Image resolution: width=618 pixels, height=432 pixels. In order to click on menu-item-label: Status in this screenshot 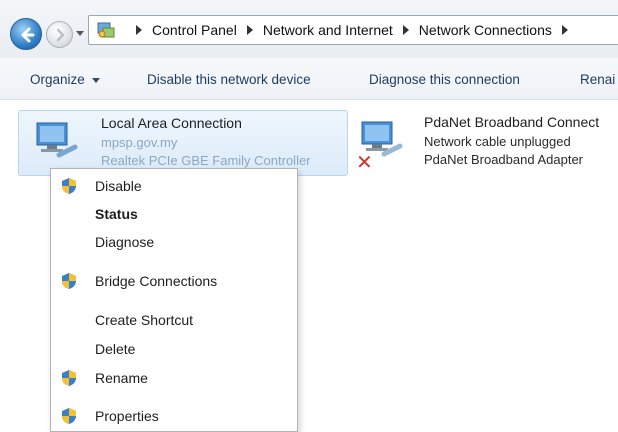, I will do `click(116, 214)`.